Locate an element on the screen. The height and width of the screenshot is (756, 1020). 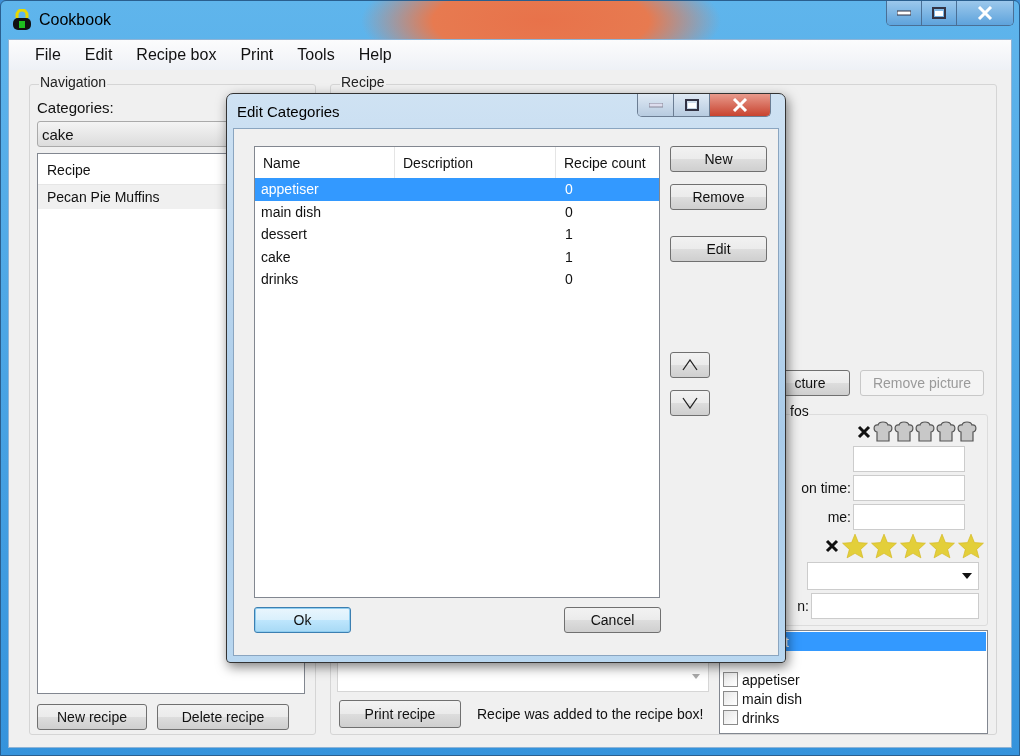
menu-item: Recipe box is located at coordinates (176, 55).